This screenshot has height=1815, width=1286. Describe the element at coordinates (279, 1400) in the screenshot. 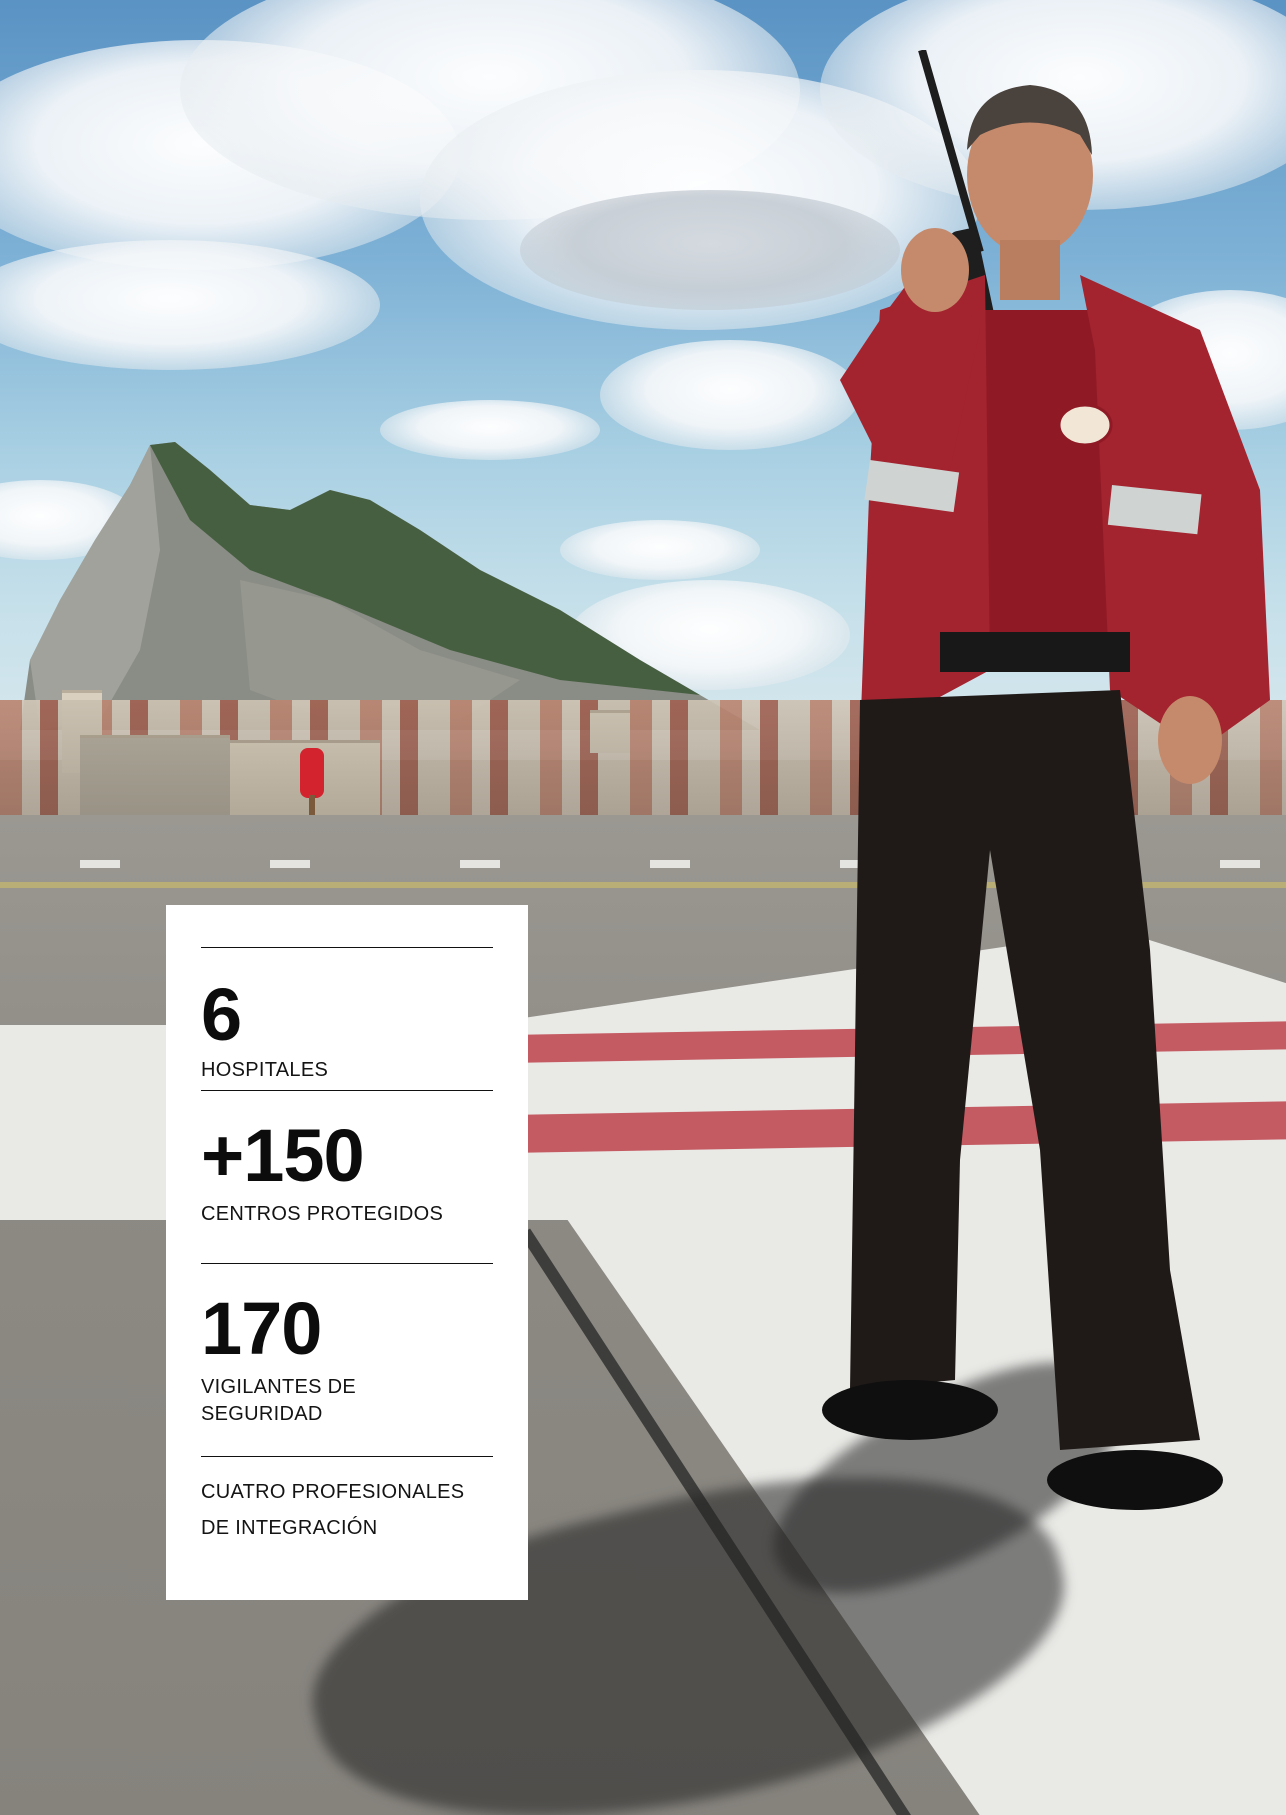

I see `stat-label: VIGILANTES DE SEGURIDAD` at that location.